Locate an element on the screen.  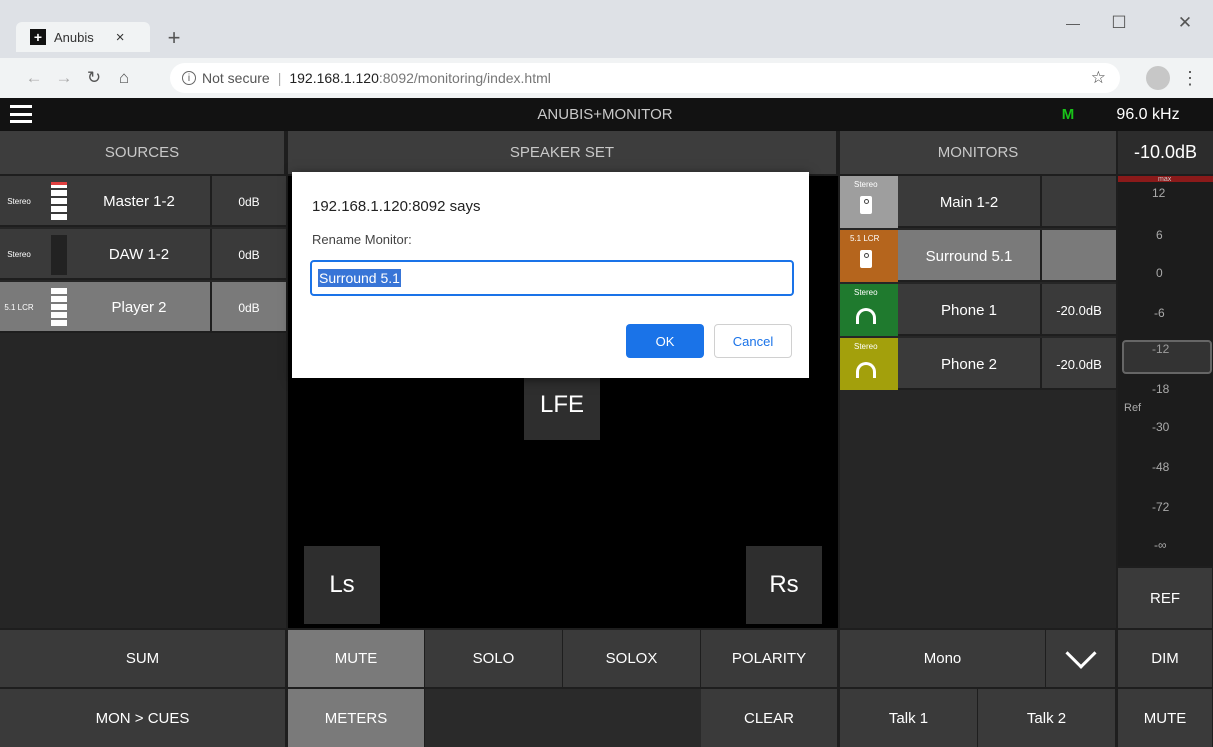
list-item: 5.1 LCR Player 2 0dB is located at coordinates (143, 307).